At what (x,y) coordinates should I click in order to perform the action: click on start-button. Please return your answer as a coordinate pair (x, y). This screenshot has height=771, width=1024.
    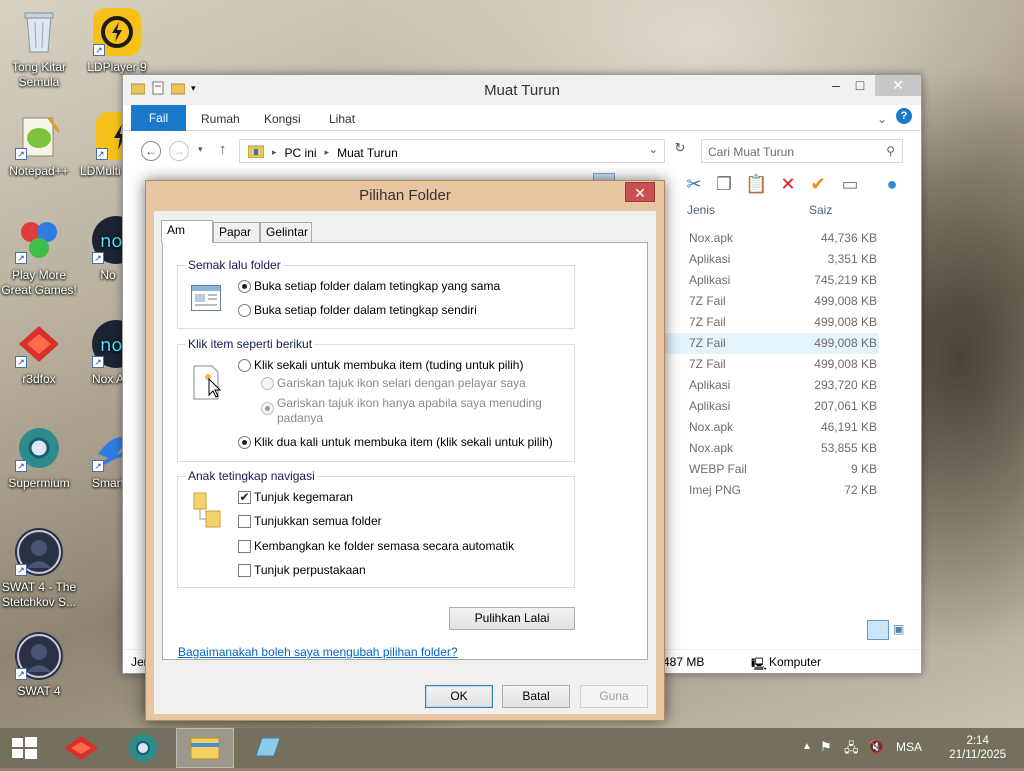
    Looking at the image, I should click on (24, 748).